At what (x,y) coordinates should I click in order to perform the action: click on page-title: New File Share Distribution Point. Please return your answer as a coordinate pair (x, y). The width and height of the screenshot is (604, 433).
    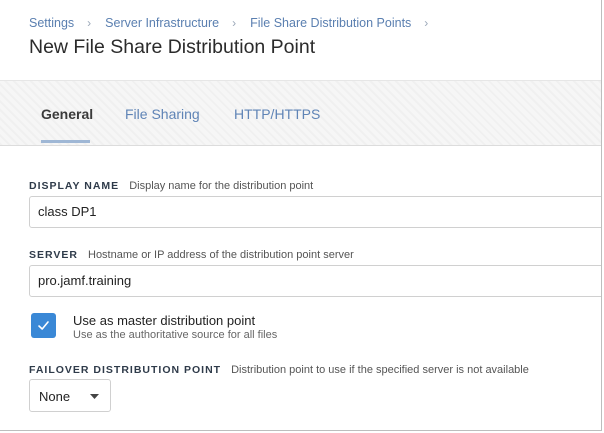
    Looking at the image, I should click on (172, 47).